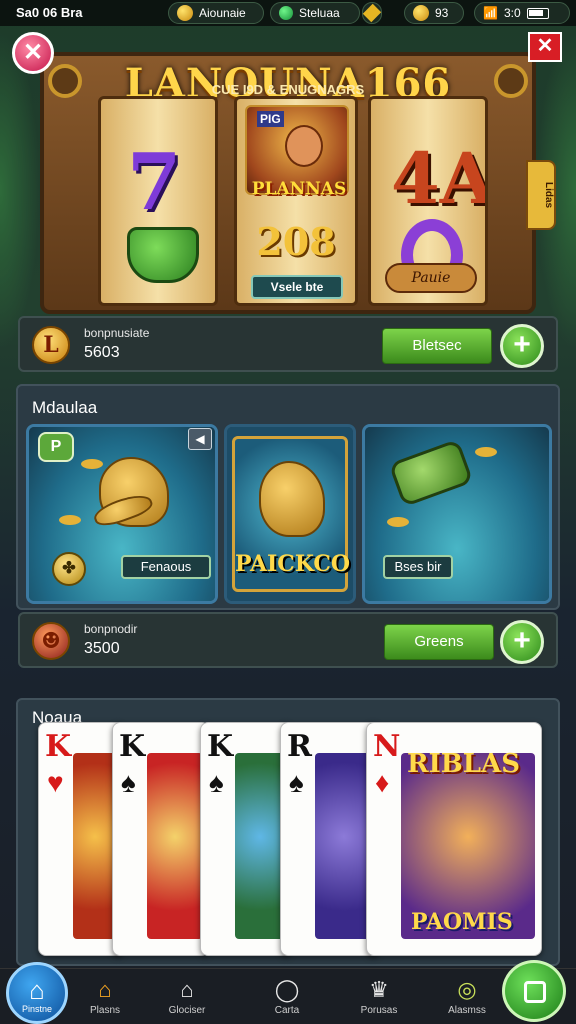 This screenshot has width=576, height=1024. Describe the element at coordinates (299, 189) in the screenshot. I see `reel-center-name: PLANNAS` at that location.